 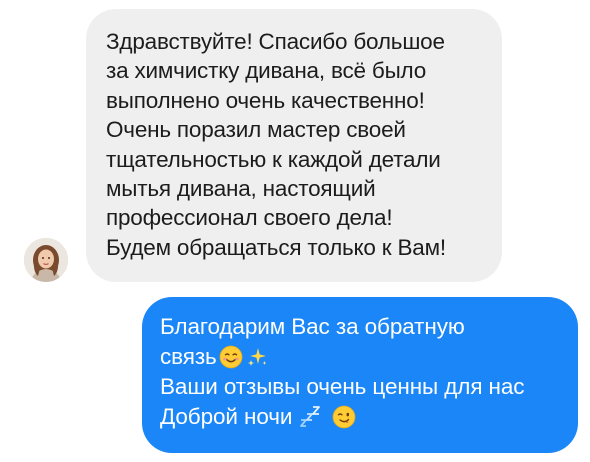 I want to click on sender-avatar, so click(x=46, y=260).